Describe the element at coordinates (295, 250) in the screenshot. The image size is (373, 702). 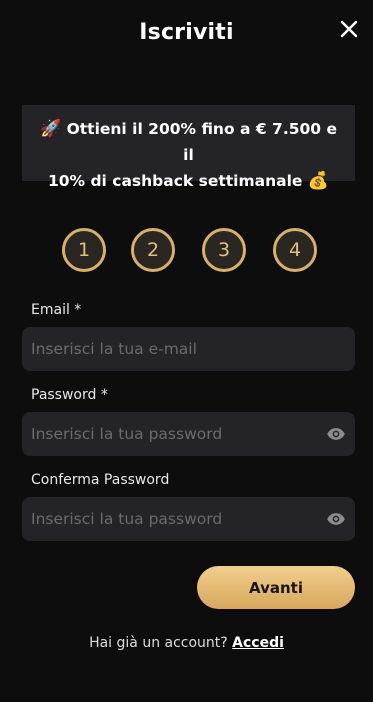
I see `step-4: 4` at that location.